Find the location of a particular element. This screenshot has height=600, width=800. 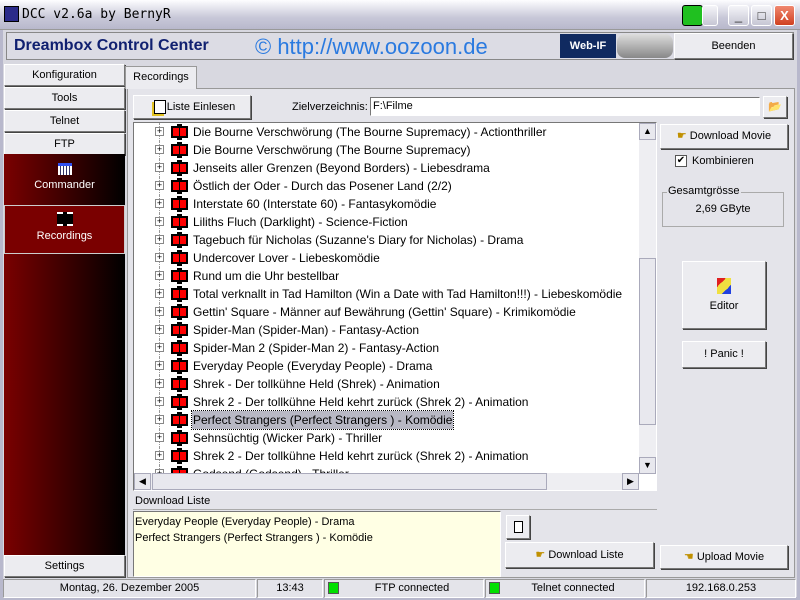

nav-recordings: Recordings is located at coordinates (64, 229).